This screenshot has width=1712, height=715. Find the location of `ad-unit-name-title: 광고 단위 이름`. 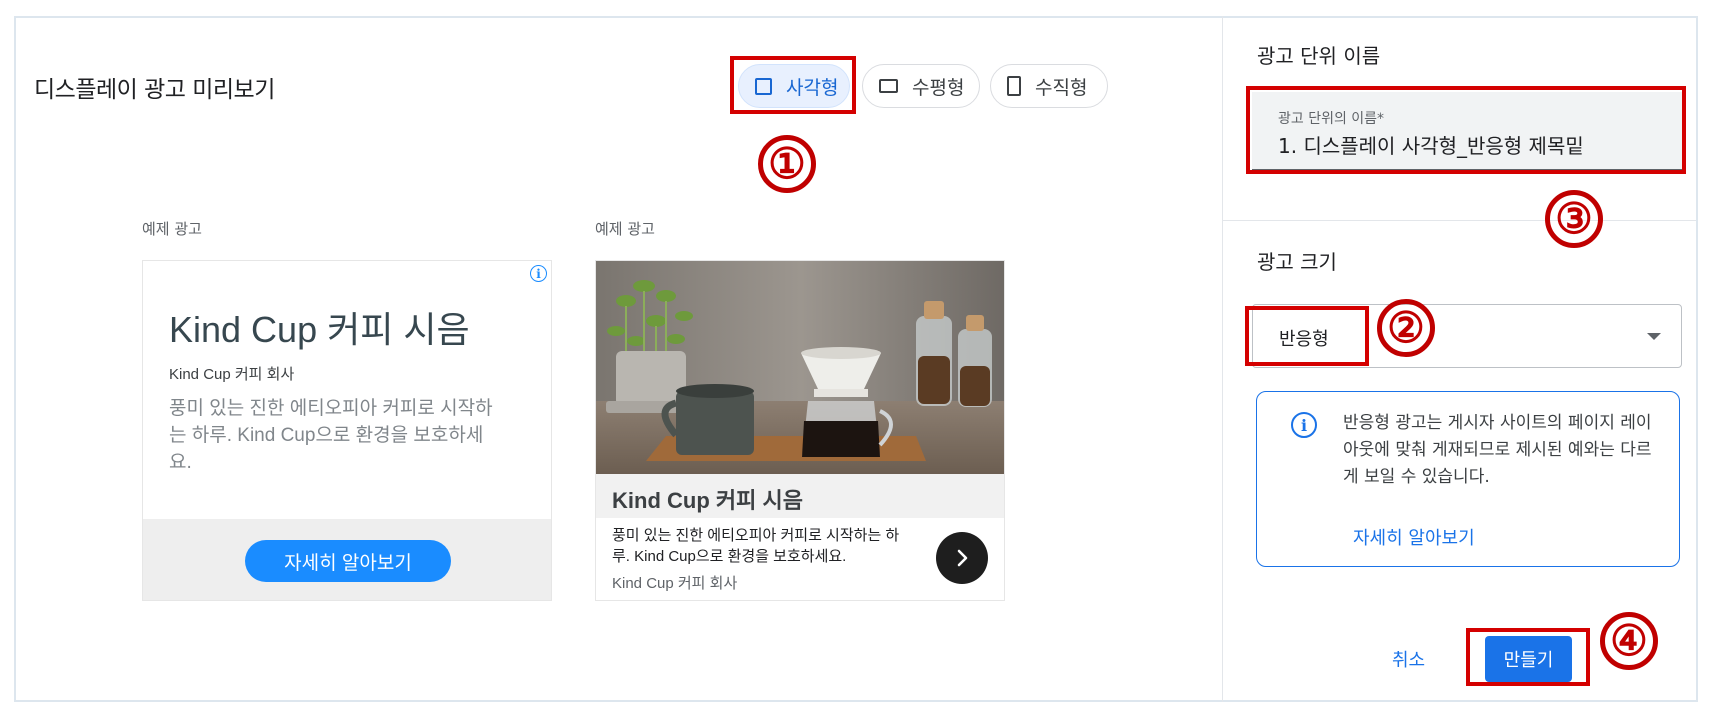

ad-unit-name-title: 광고 단위 이름 is located at coordinates (1319, 56).